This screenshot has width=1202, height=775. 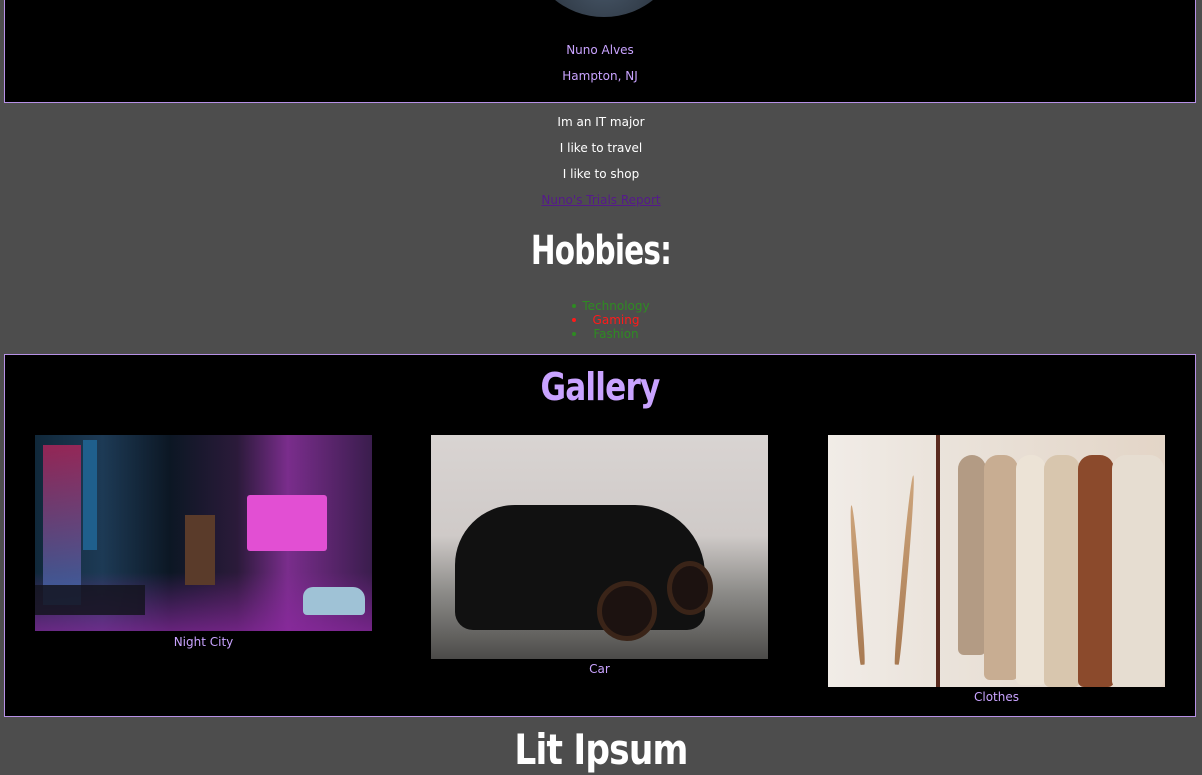 I want to click on hobby-list: Technology Gaming Fashion, so click(x=601, y=320).